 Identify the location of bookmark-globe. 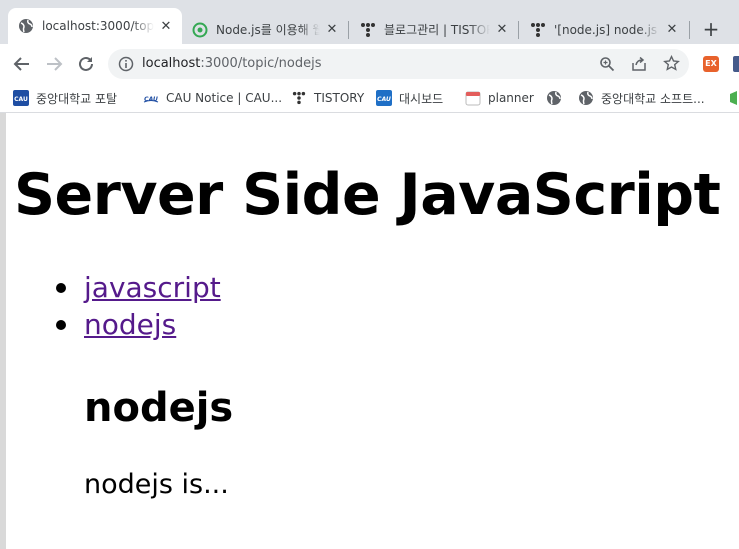
(557, 98).